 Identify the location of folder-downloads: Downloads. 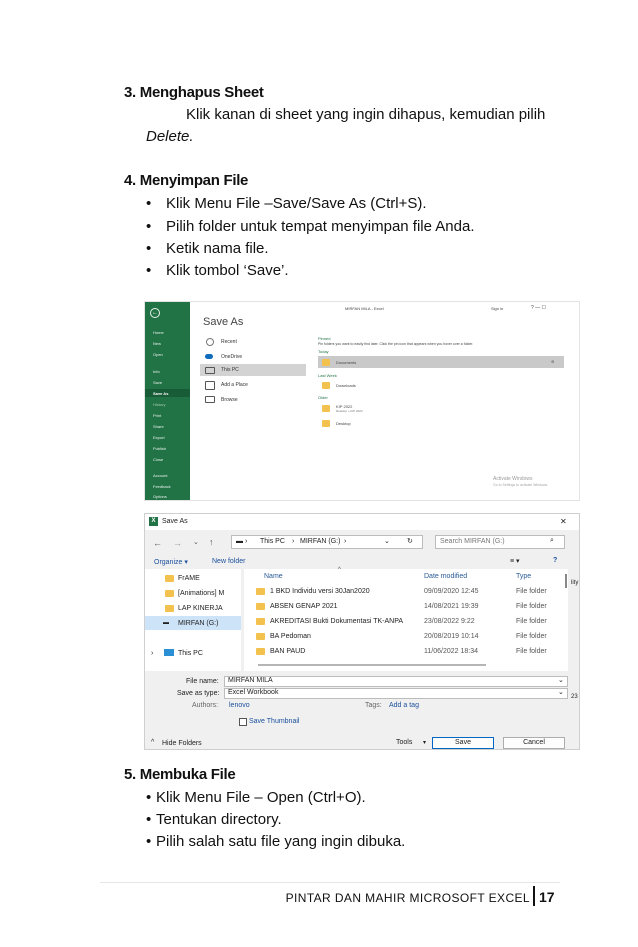
(346, 385).